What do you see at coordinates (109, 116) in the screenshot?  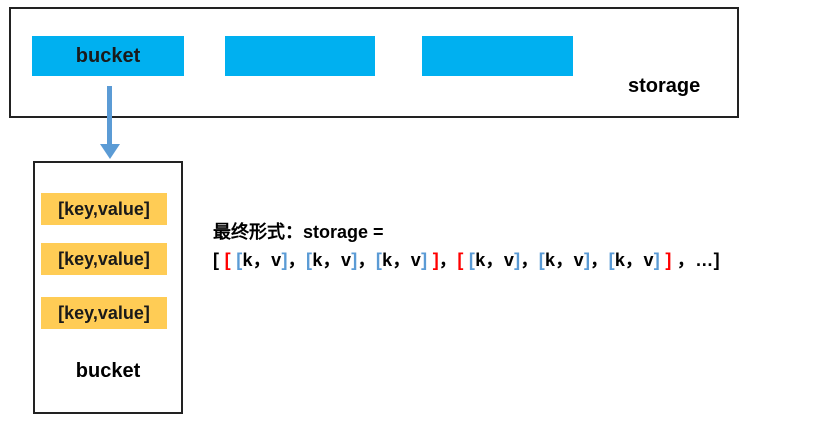 I see `arrow-shaft` at bounding box center [109, 116].